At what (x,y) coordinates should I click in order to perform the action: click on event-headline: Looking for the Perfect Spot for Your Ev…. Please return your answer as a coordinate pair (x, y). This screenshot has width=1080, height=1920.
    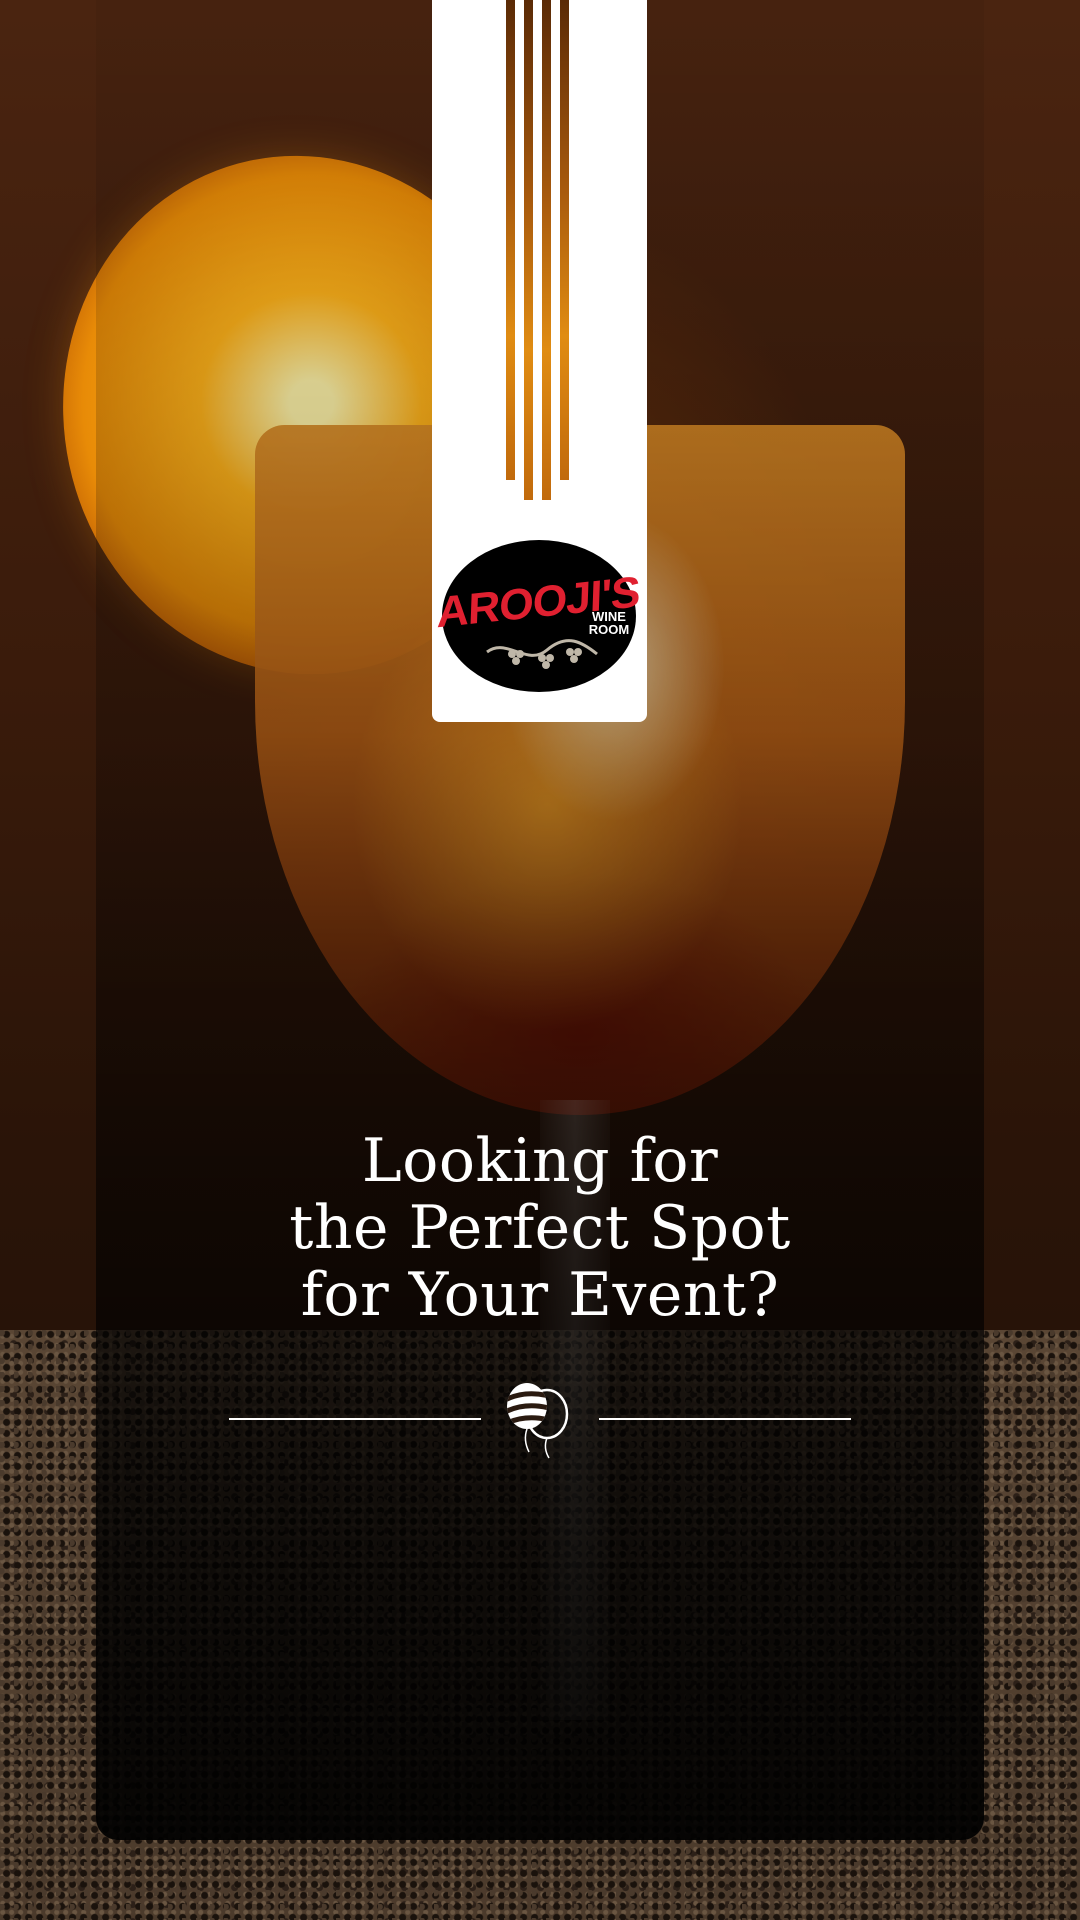
    Looking at the image, I should click on (540, 1228).